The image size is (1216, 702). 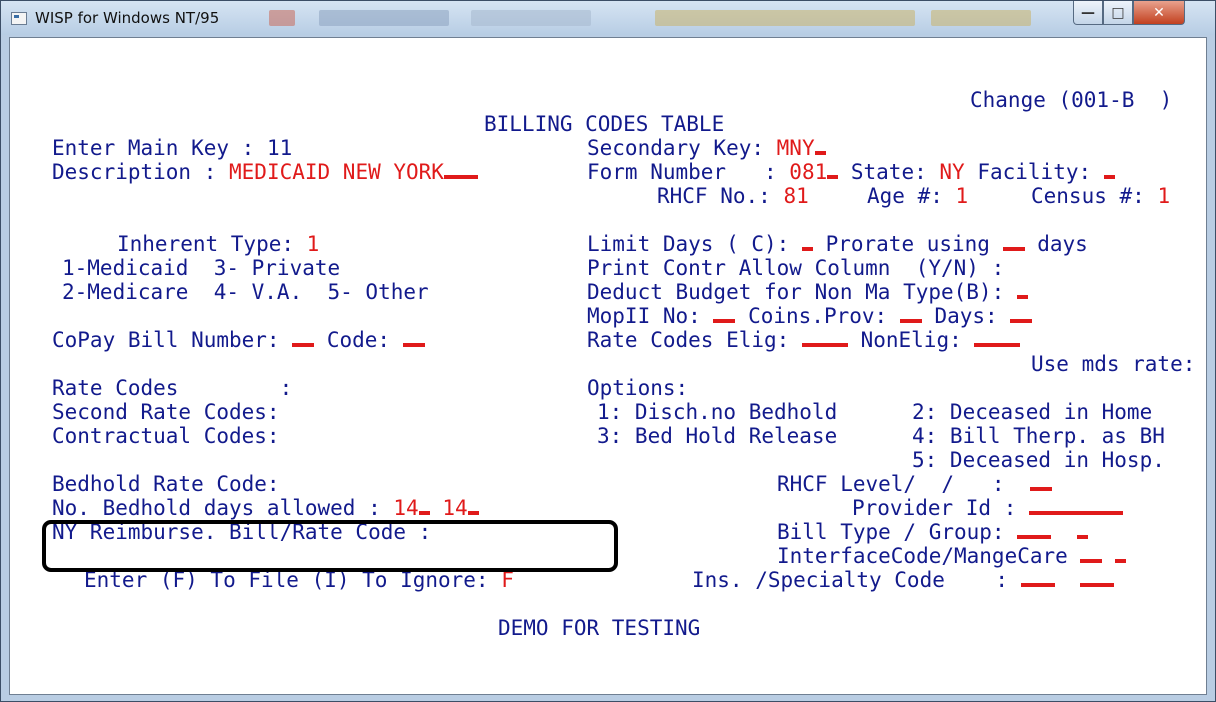 I want to click on mop-days-label: Days:, so click(x=966, y=316).